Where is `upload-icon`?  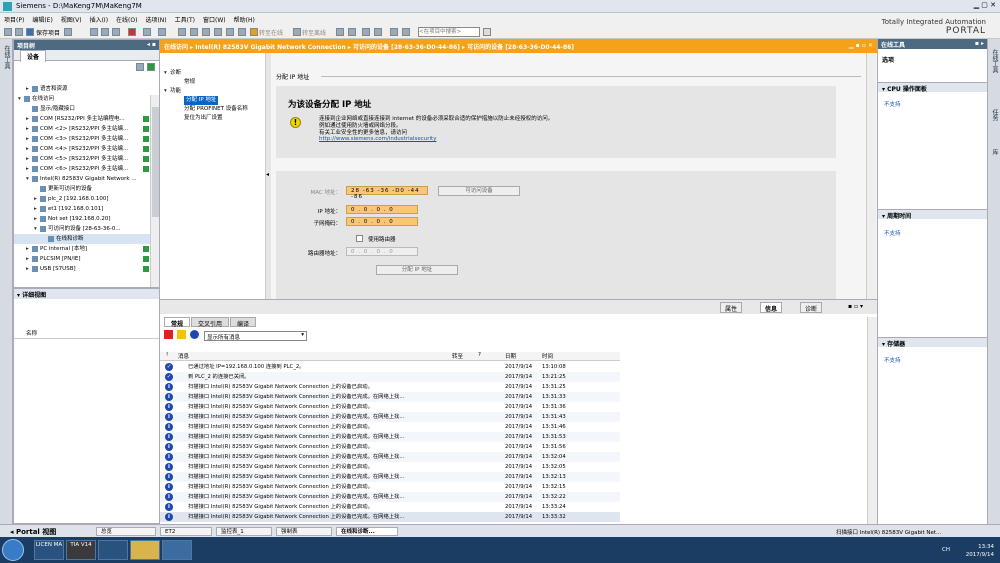 upload-icon is located at coordinates (206, 32).